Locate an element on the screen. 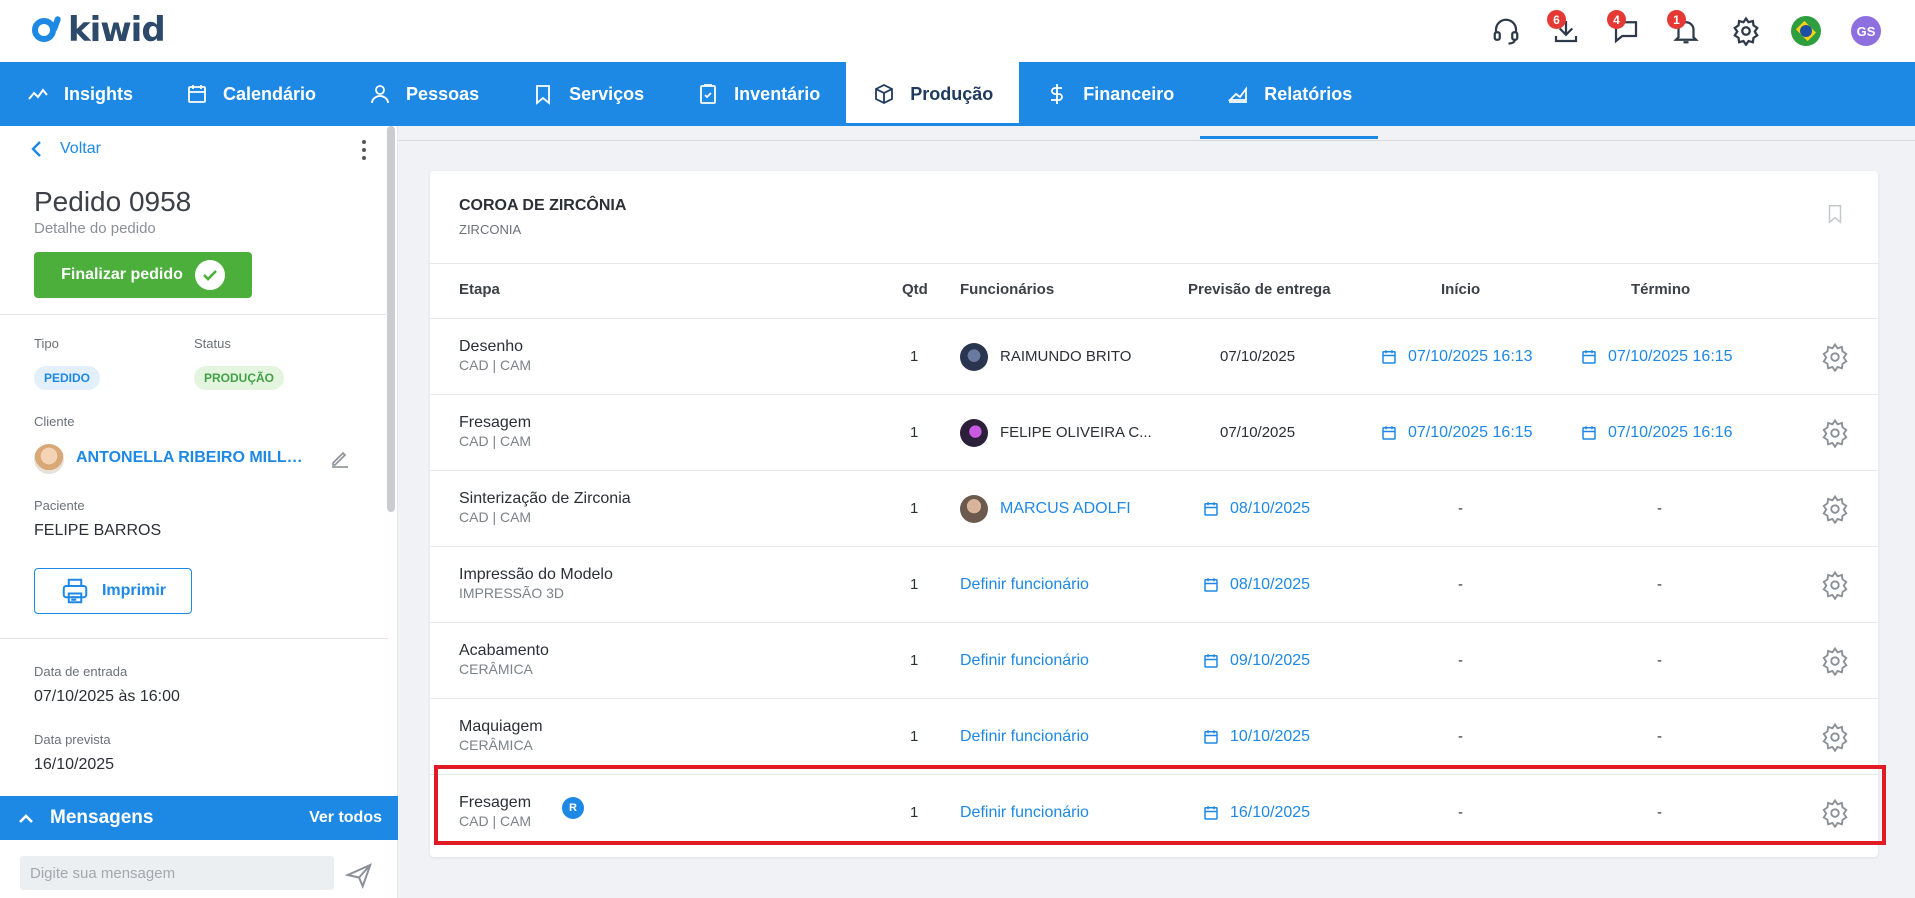 This screenshot has height=898, width=1915. start-date-link: 07/10/2025 16:13 is located at coordinates (1456, 357).